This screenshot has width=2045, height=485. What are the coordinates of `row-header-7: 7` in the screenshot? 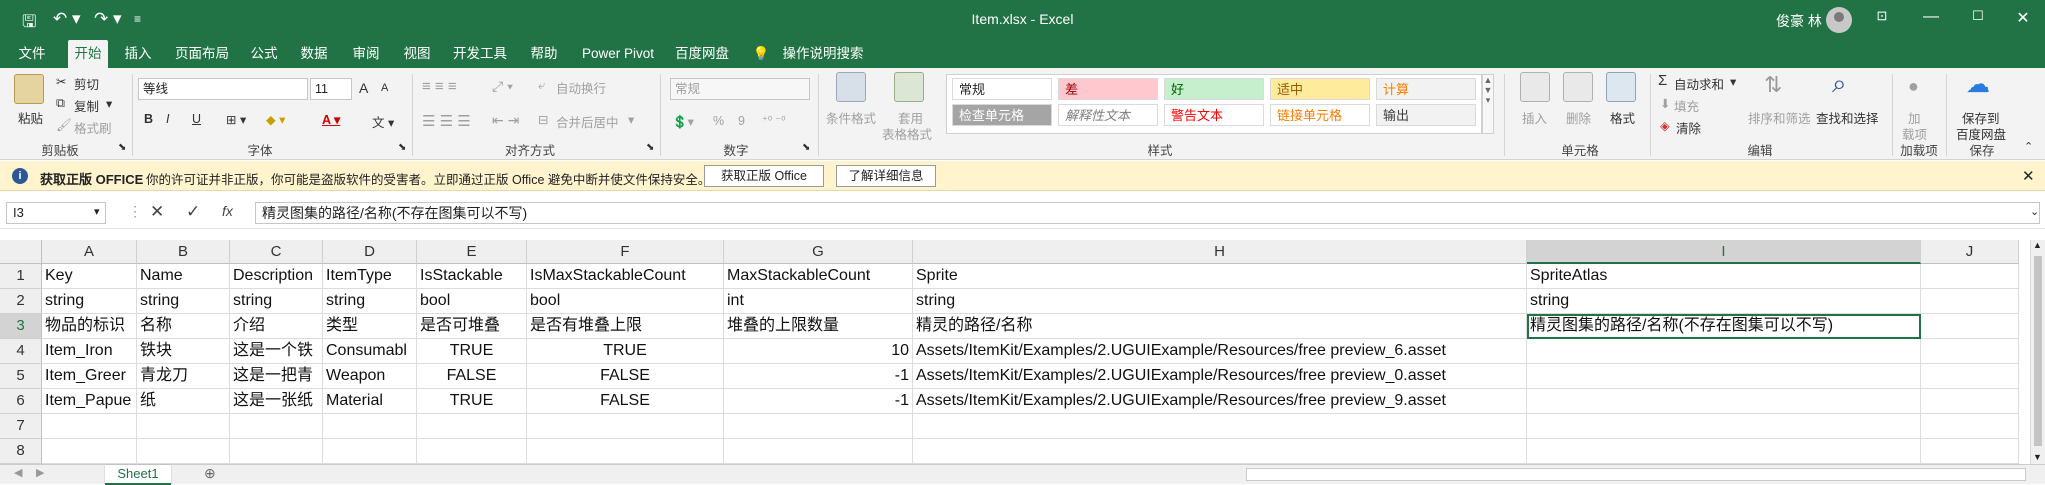 It's located at (21, 426).